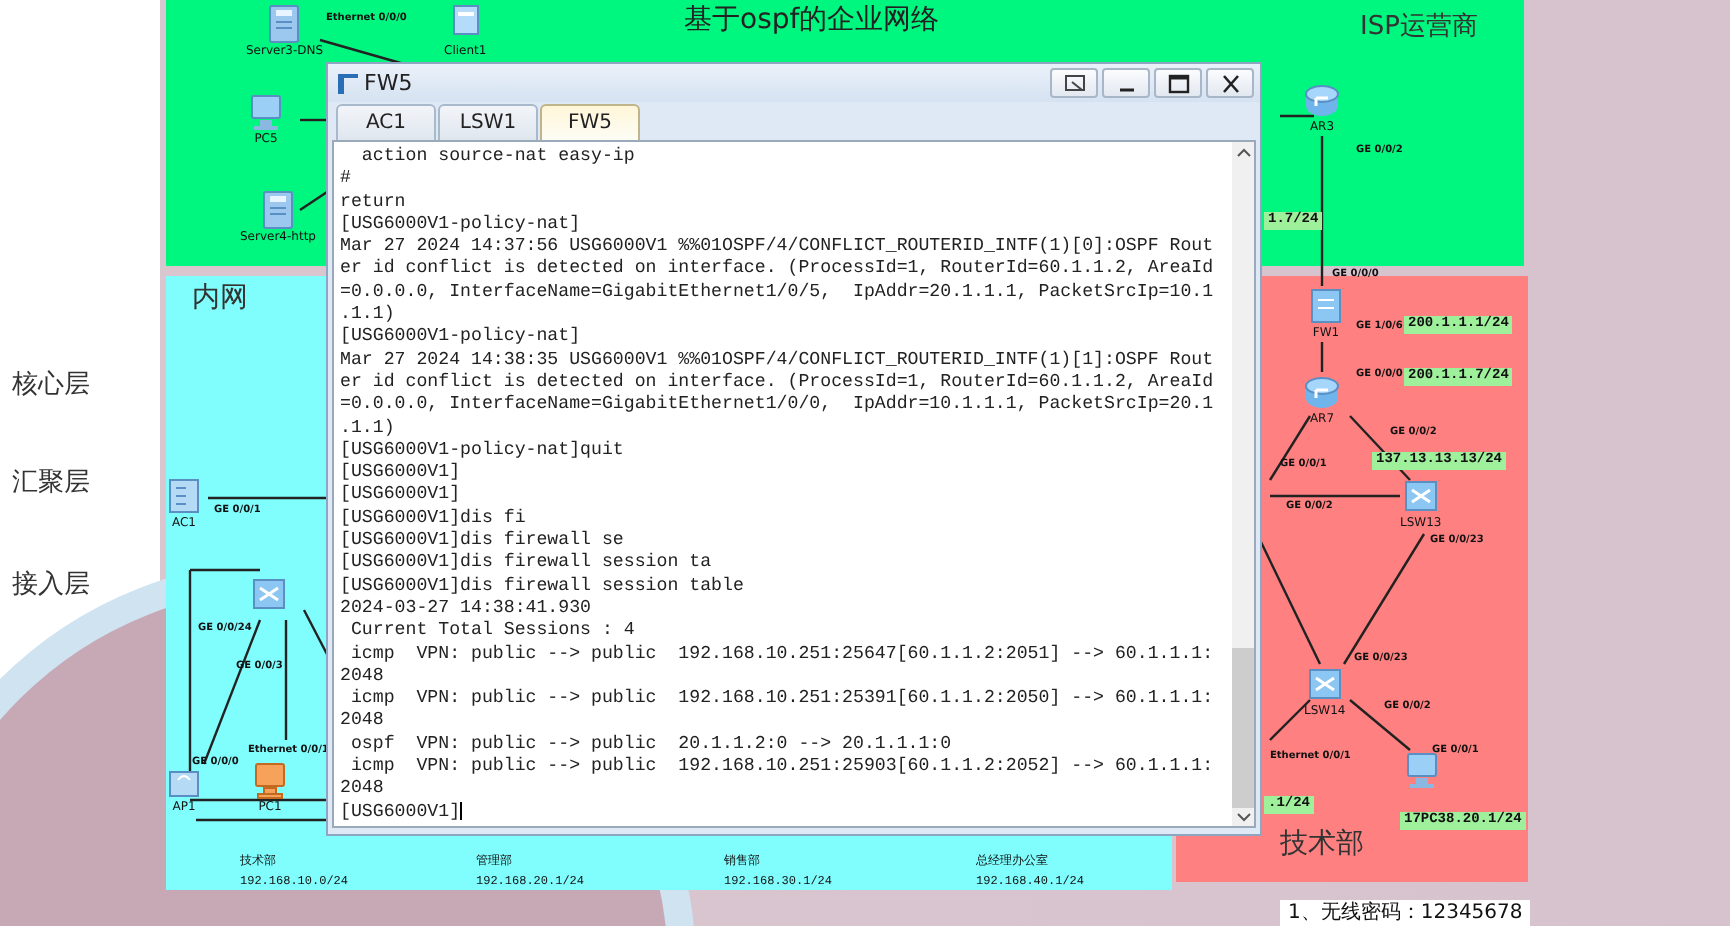 The width and height of the screenshot is (1730, 926). Describe the element at coordinates (778, 404) in the screenshot. I see `terminal-line: =0.0.0.0, InterfaceName=GigabitEthernet1/0/0, IpAddr=10.1.1.1, PacketSrcIp=20.1` at that location.